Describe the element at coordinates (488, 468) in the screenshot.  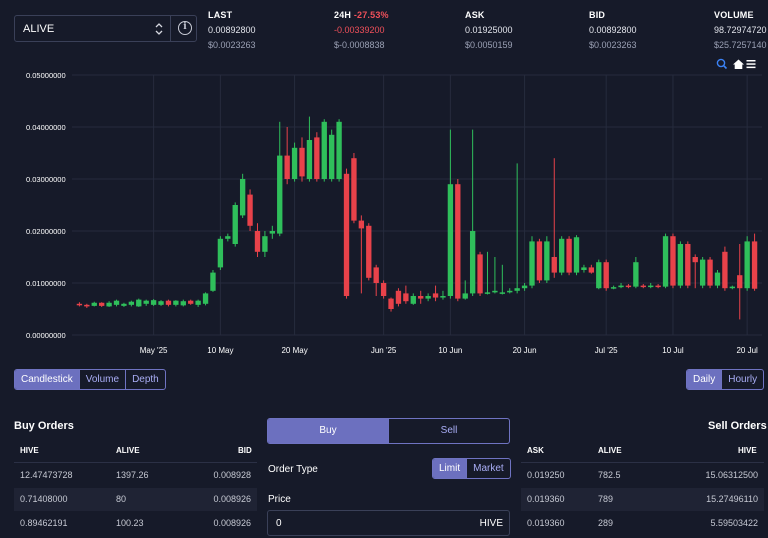
I see `order-type-market: Market` at that location.